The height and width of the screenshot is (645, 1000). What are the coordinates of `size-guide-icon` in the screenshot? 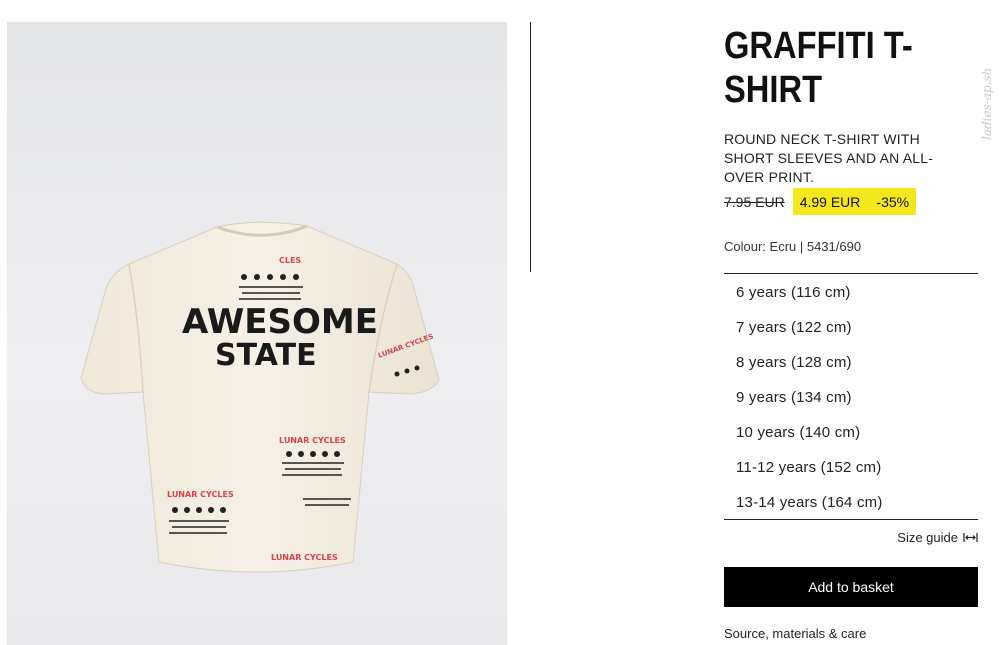 It's located at (970, 537).